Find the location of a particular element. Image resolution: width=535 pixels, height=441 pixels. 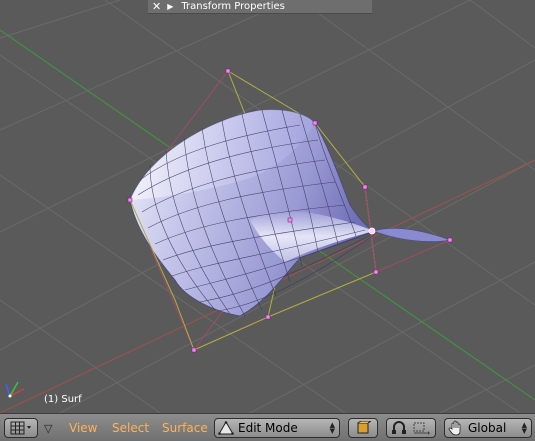

mode-label: Edit Mode is located at coordinates (268, 428).